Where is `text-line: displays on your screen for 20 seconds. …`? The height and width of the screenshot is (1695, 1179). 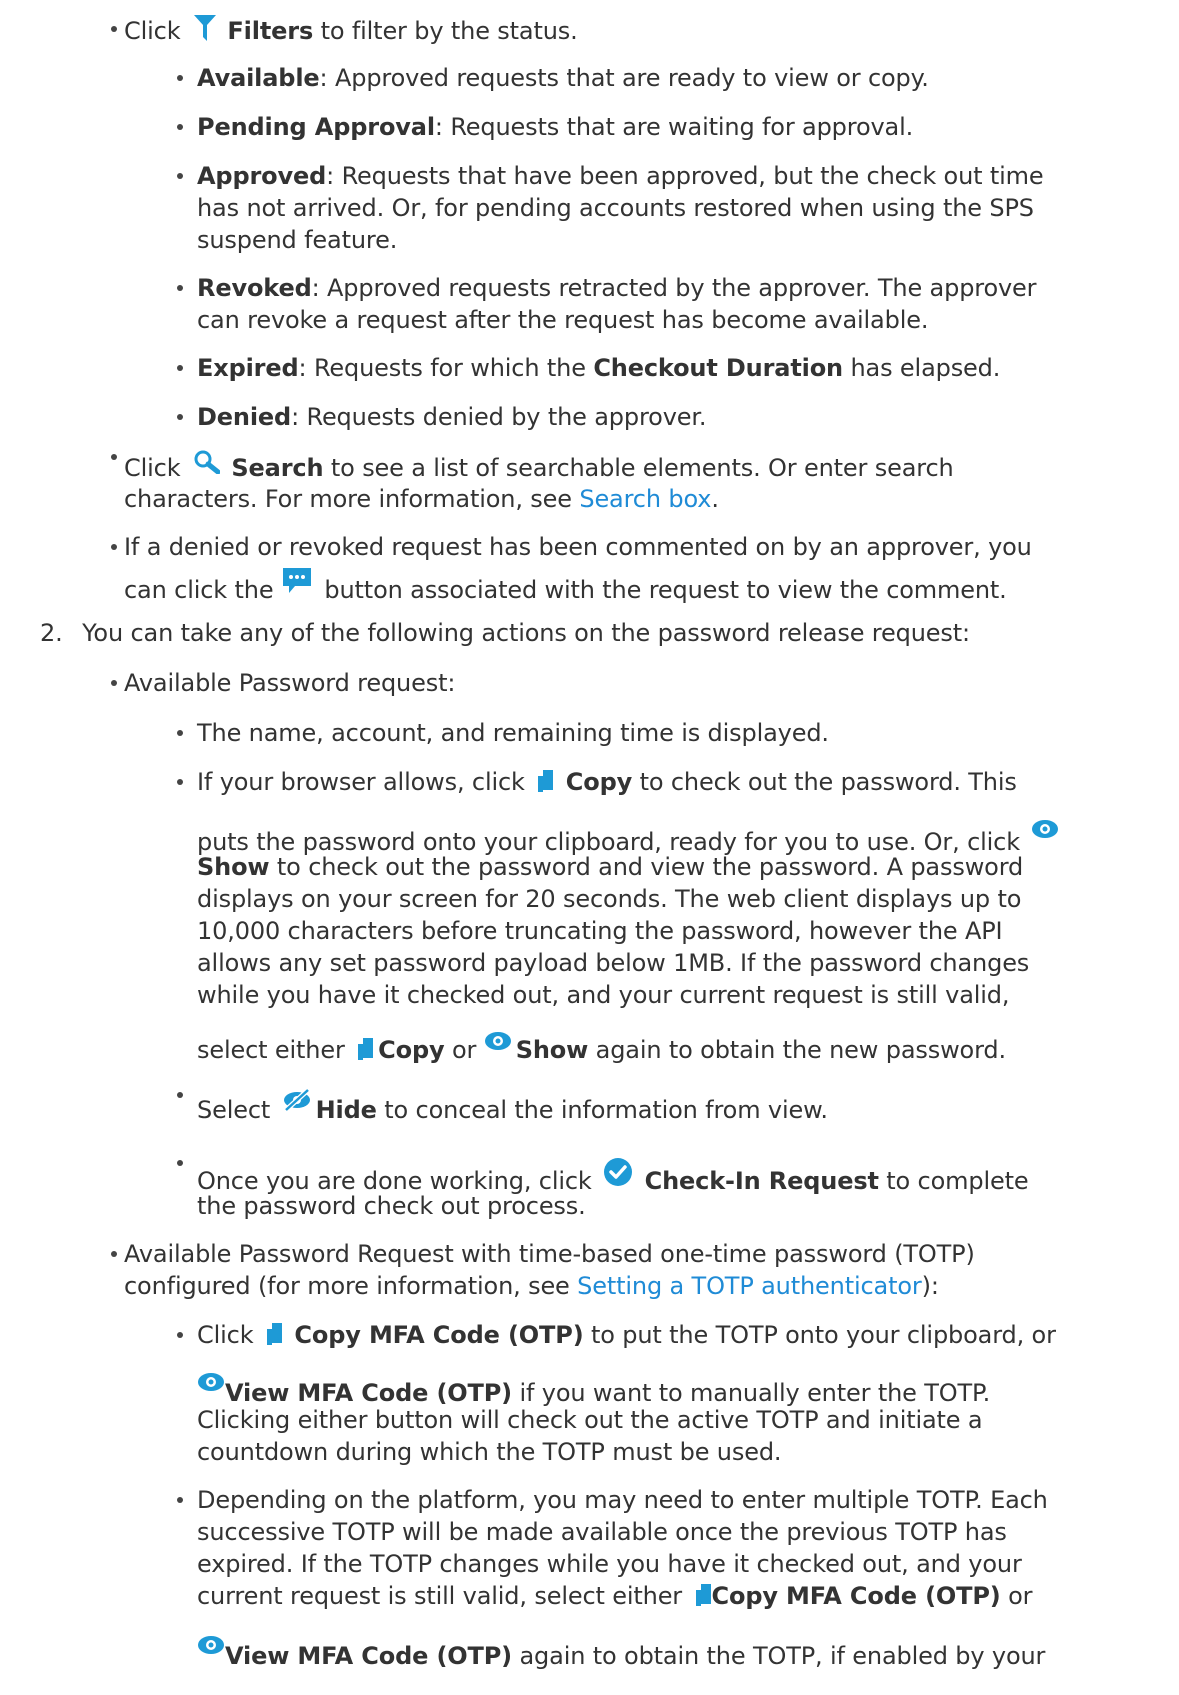 text-line: displays on your screen for 20 seconds. … is located at coordinates (609, 899).